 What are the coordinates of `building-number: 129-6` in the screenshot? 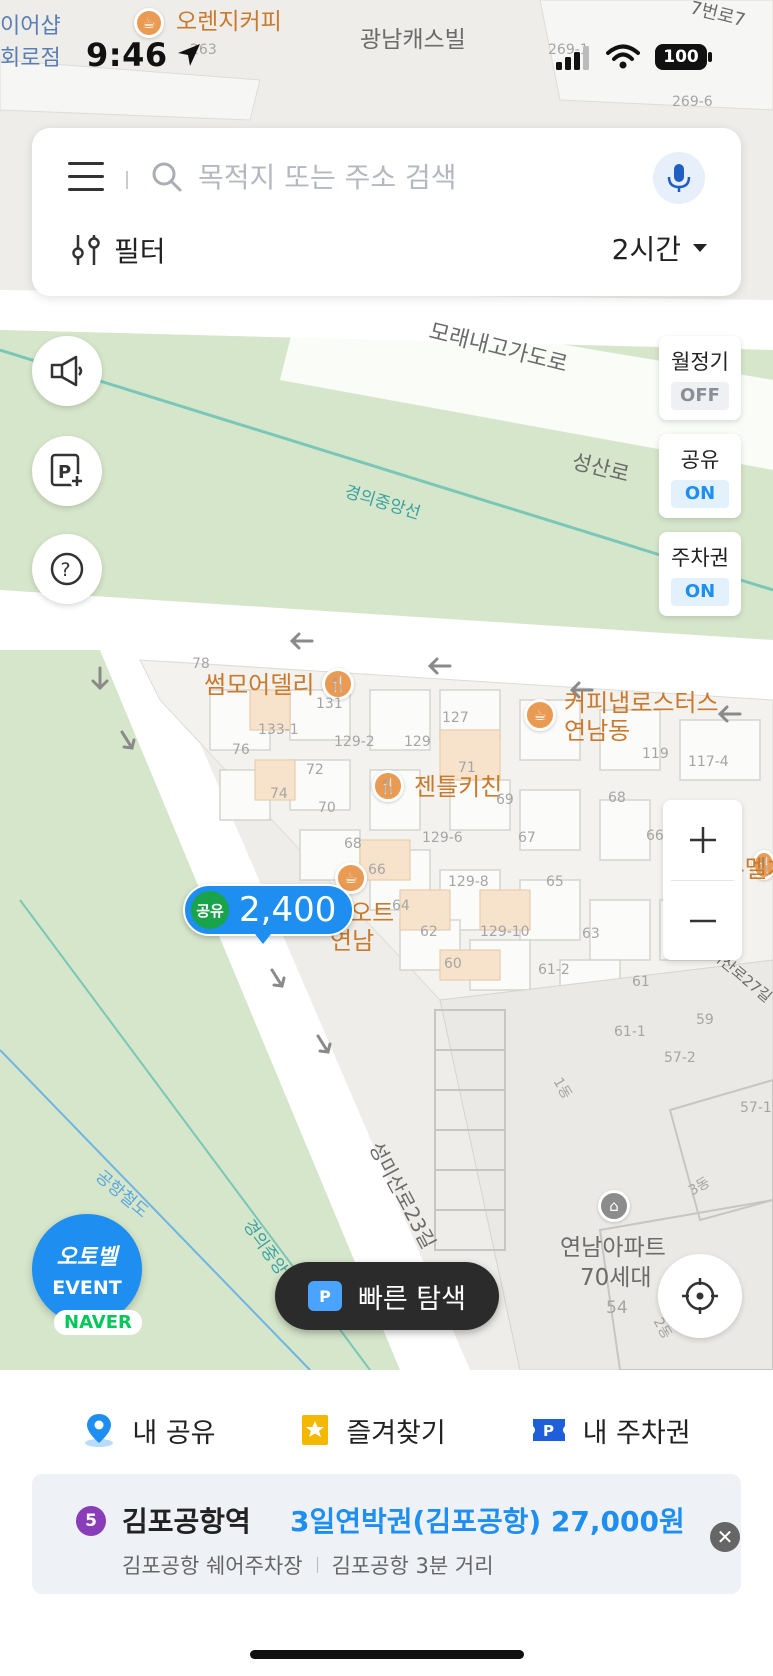 It's located at (442, 838).